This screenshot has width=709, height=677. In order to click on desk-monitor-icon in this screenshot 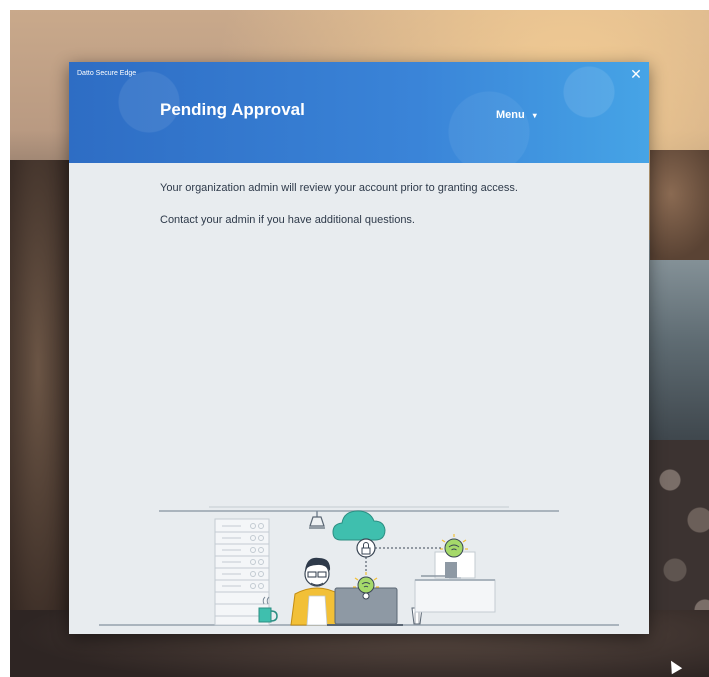, I will do `click(455, 582)`.